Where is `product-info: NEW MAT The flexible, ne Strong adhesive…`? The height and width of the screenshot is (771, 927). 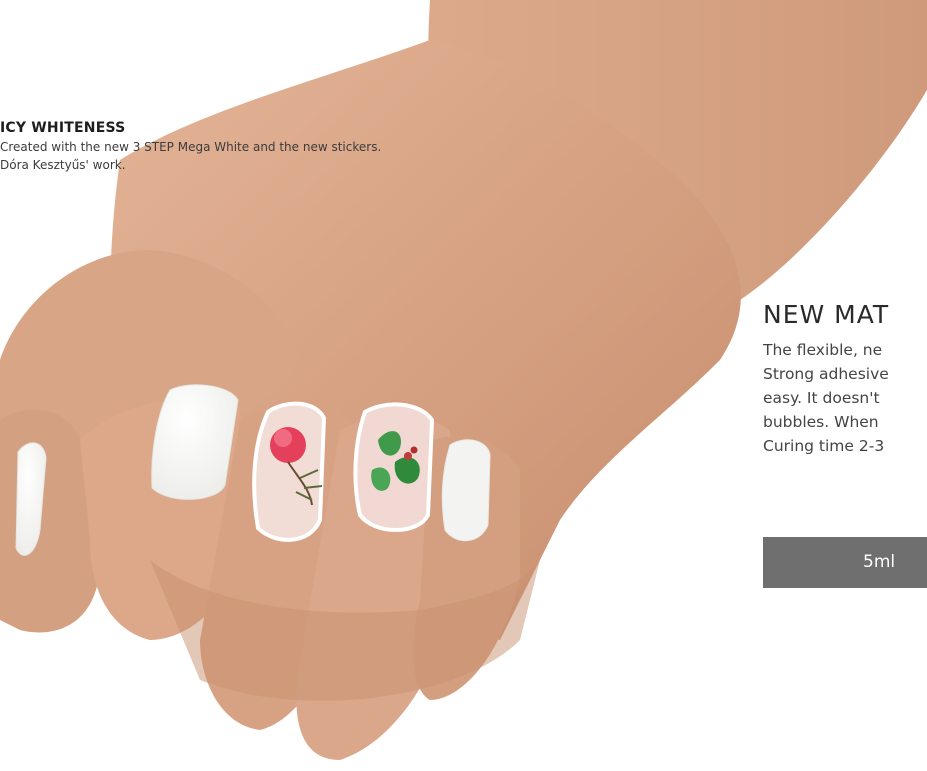 product-info: NEW MAT The flexible, ne Strong adhesive… is located at coordinates (845, 378).